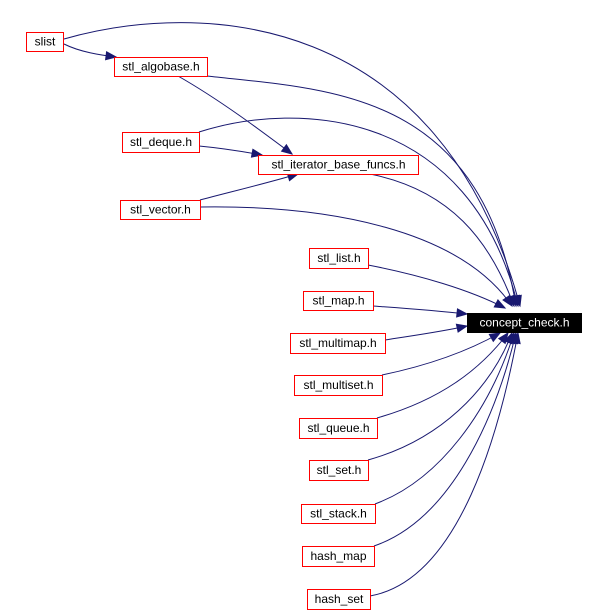 The image size is (606, 611). I want to click on node-stl_multimap: stl_multimap.h, so click(338, 343).